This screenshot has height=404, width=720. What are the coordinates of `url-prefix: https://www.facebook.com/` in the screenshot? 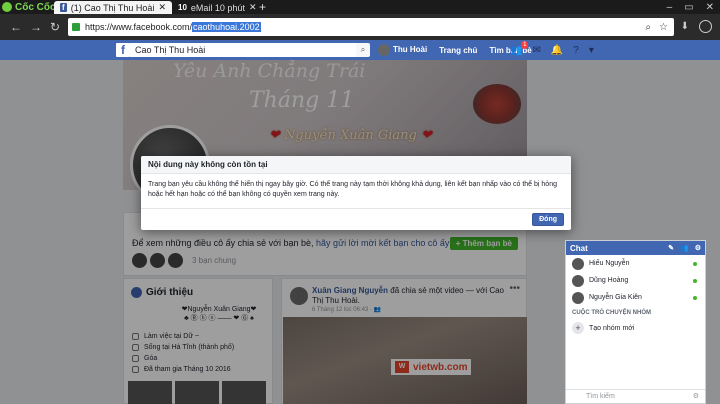 It's located at (139, 27).